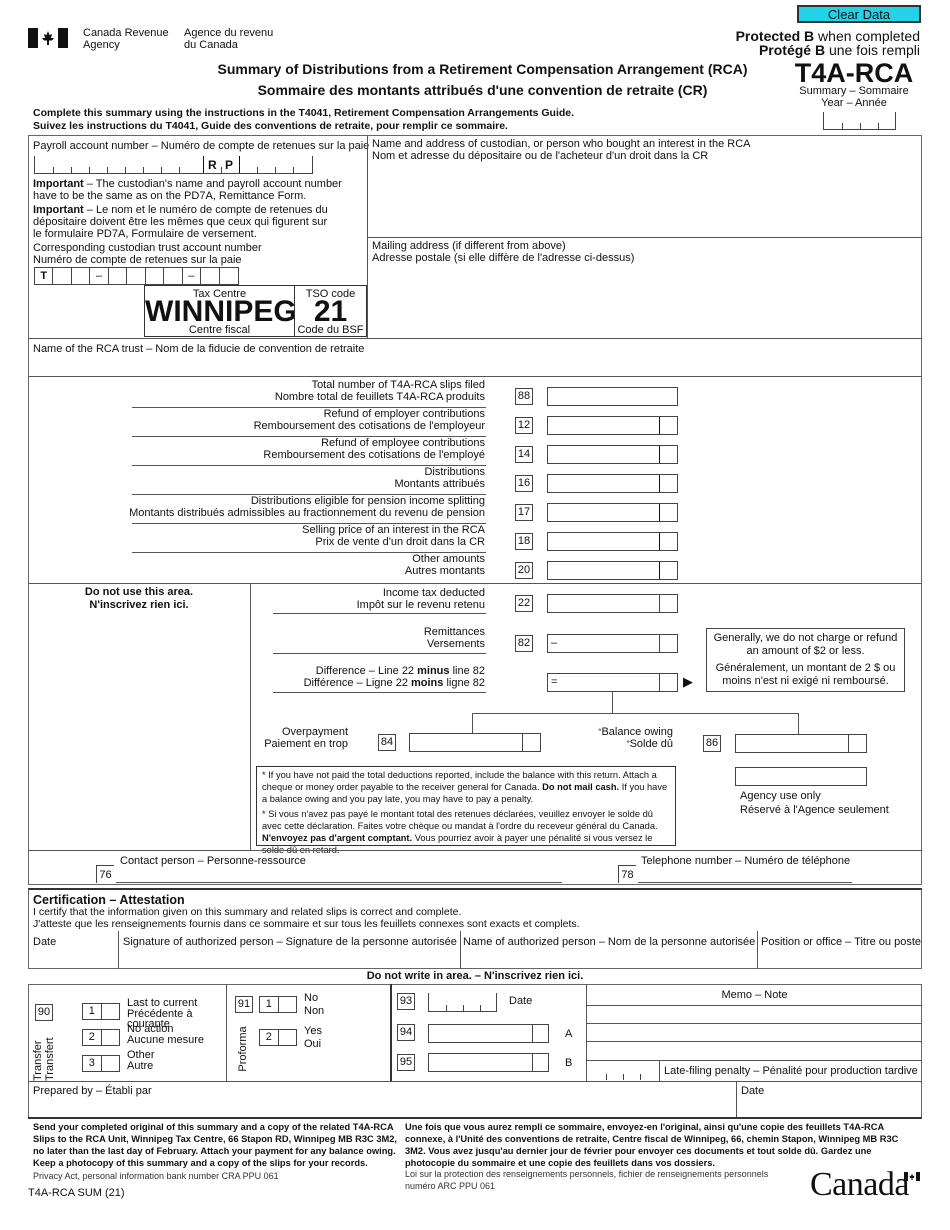 Image resolution: width=950 pixels, height=1230 pixels. I want to click on transfer-fr: Transfert, so click(50, 1059).